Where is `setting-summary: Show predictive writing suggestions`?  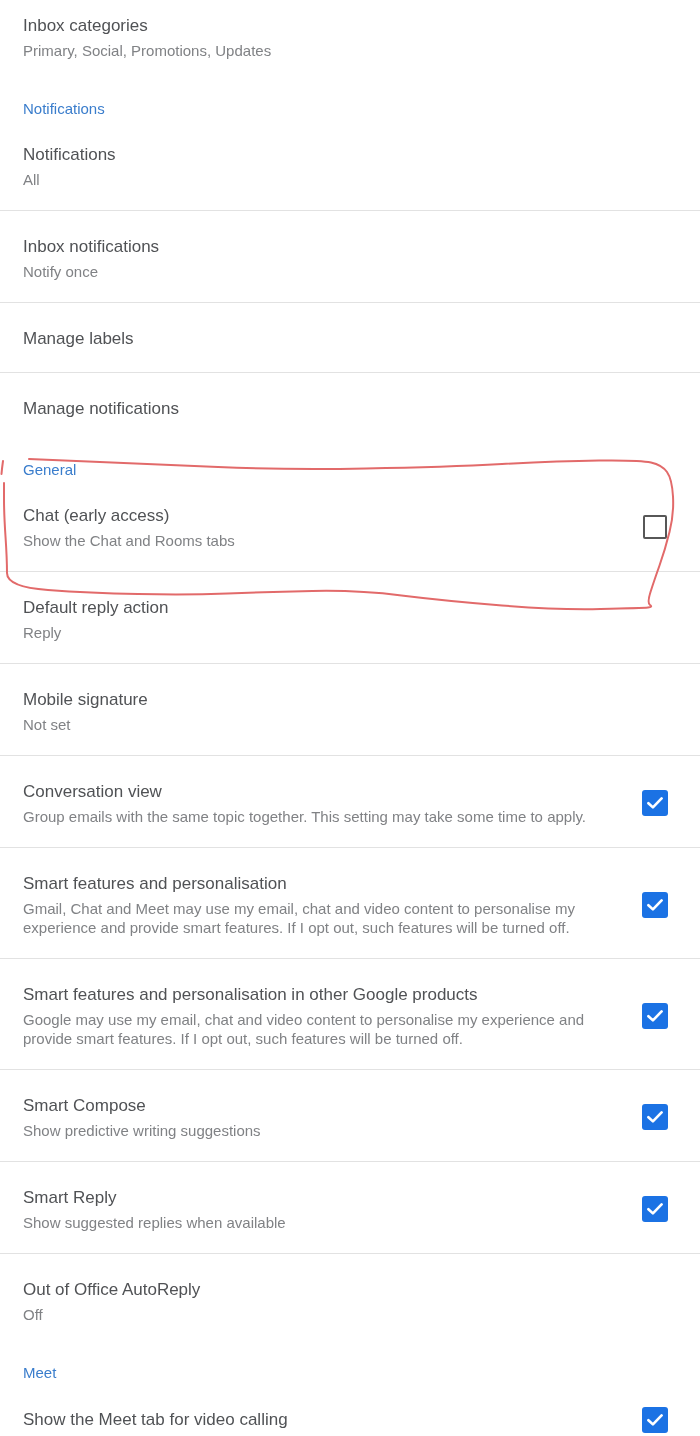
setting-summary: Show predictive writing suggestions is located at coordinates (142, 1130).